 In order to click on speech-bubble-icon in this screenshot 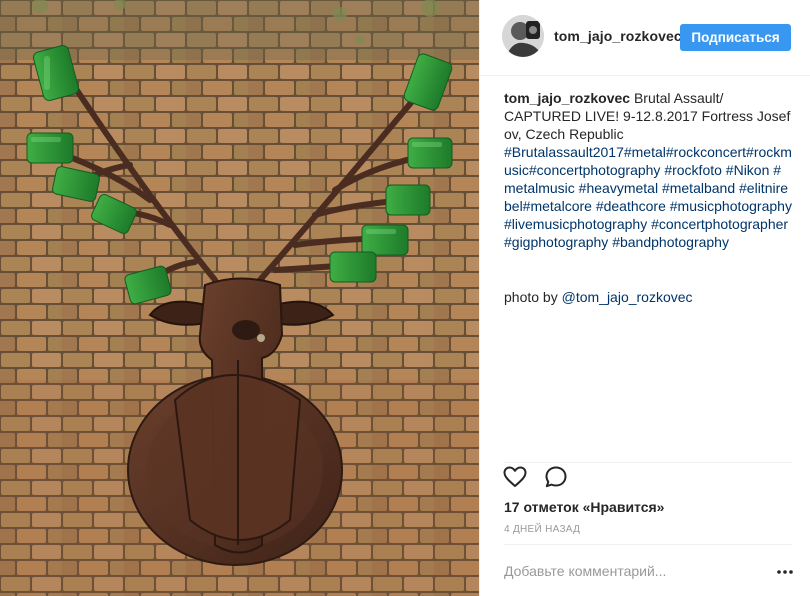, I will do `click(556, 477)`.